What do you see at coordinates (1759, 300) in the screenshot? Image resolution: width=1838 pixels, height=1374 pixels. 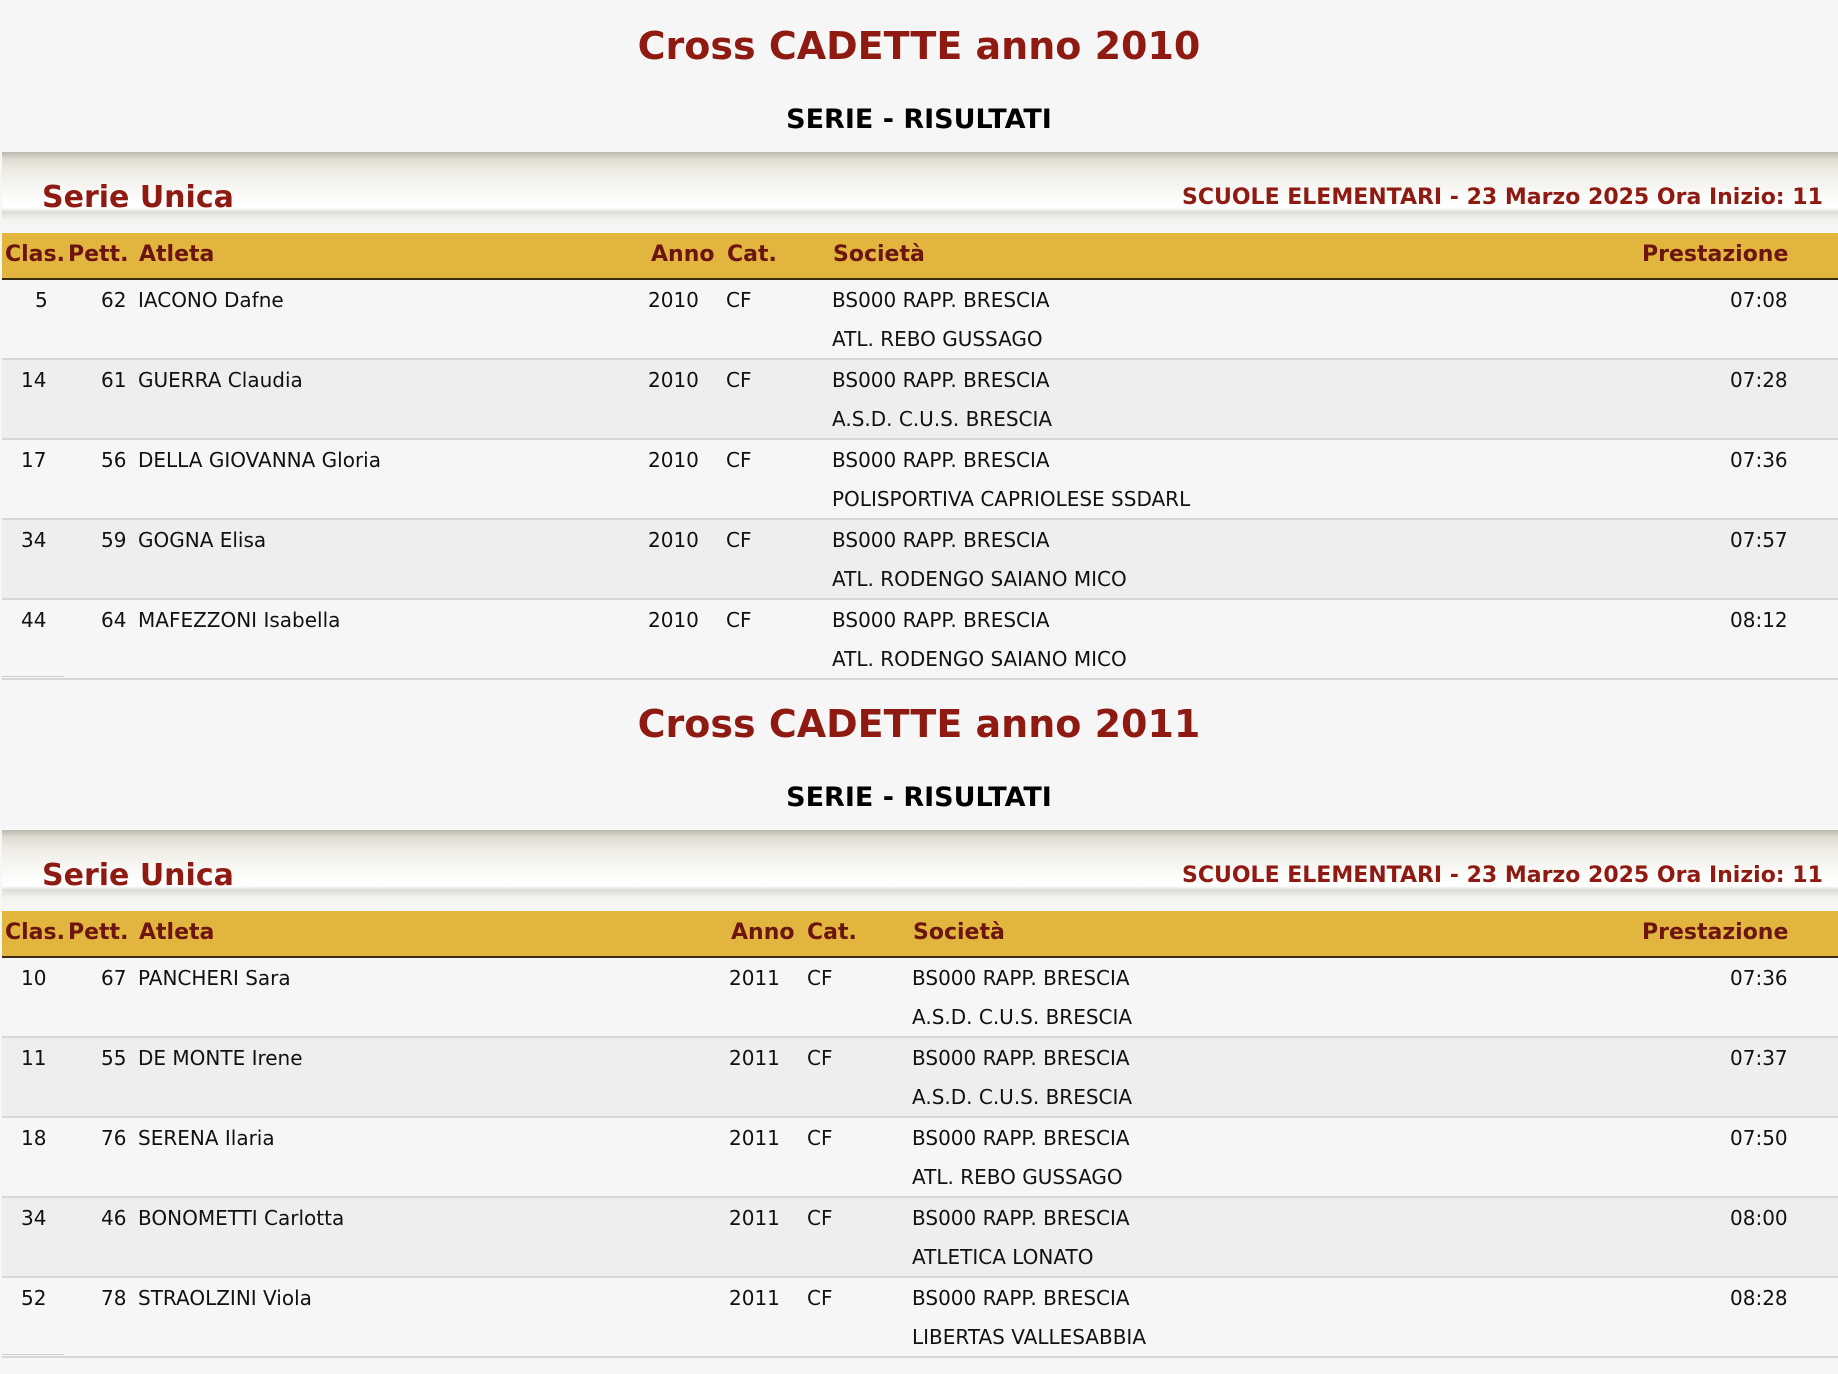 I see `cell-prestazione: 07:08` at bounding box center [1759, 300].